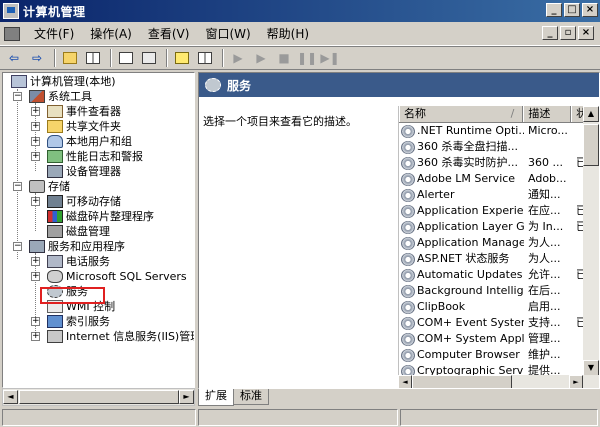 The image size is (600, 427). I want to click on tree-node-root: 计算机管理(本地), so click(98, 81).